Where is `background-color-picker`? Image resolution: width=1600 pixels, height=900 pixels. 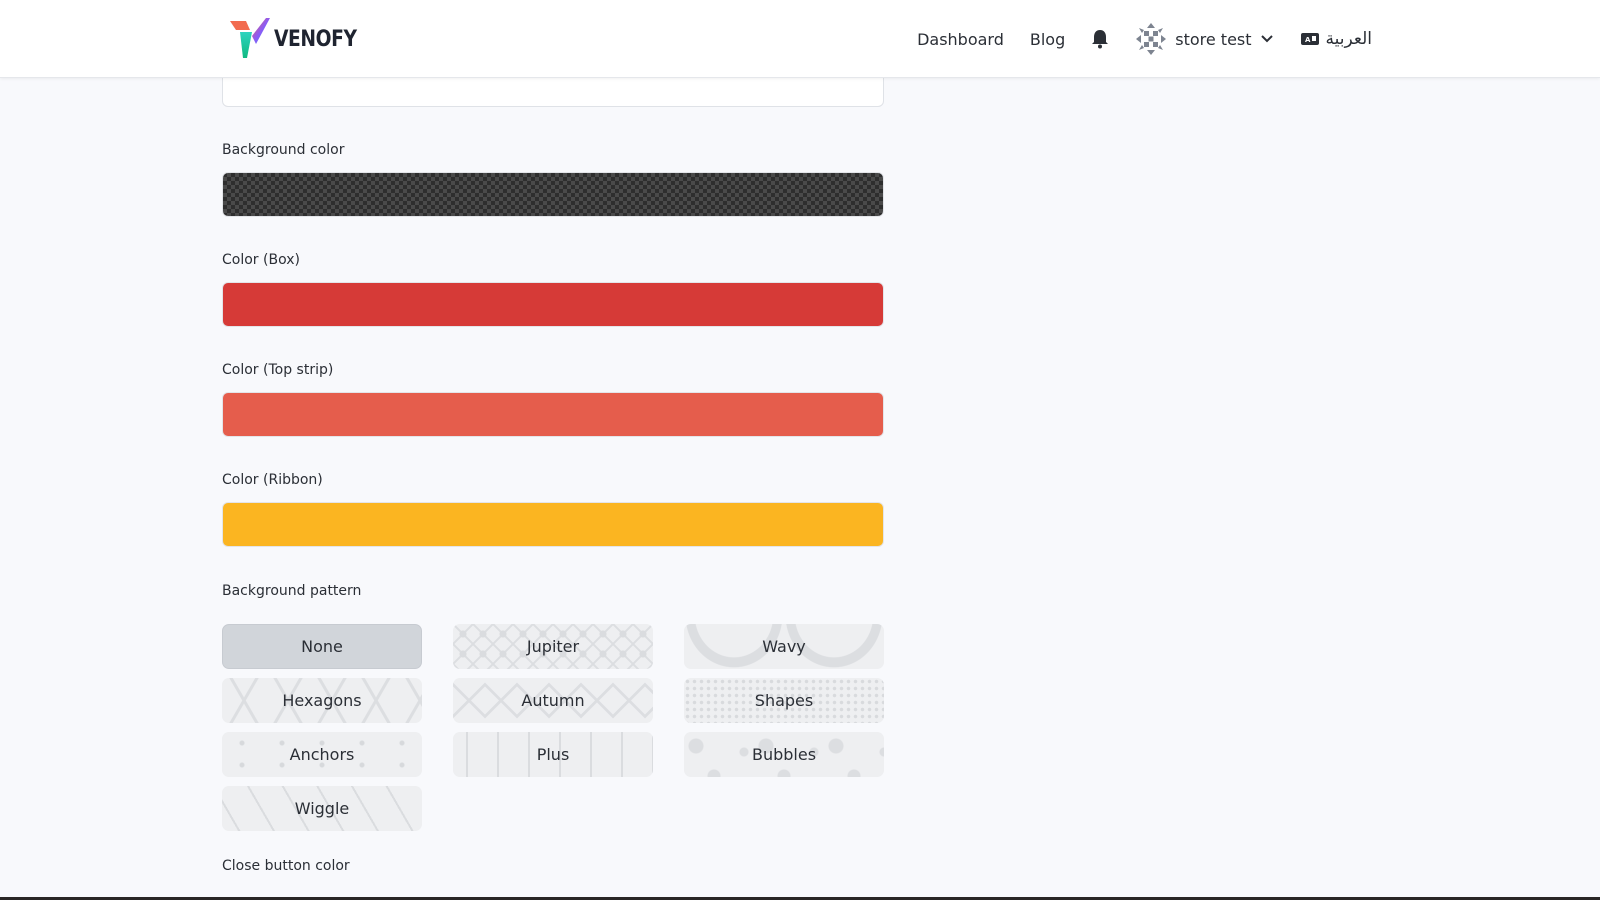 background-color-picker is located at coordinates (553, 194).